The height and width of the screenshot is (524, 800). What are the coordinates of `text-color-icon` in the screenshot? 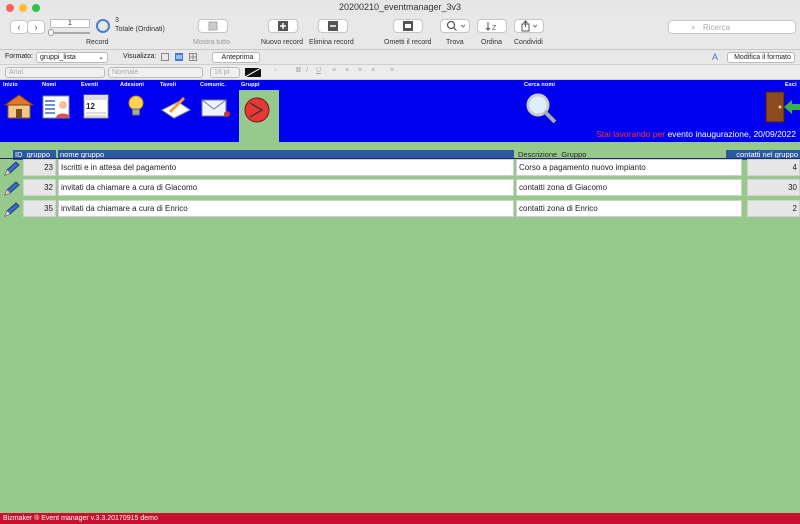 It's located at (253, 72).